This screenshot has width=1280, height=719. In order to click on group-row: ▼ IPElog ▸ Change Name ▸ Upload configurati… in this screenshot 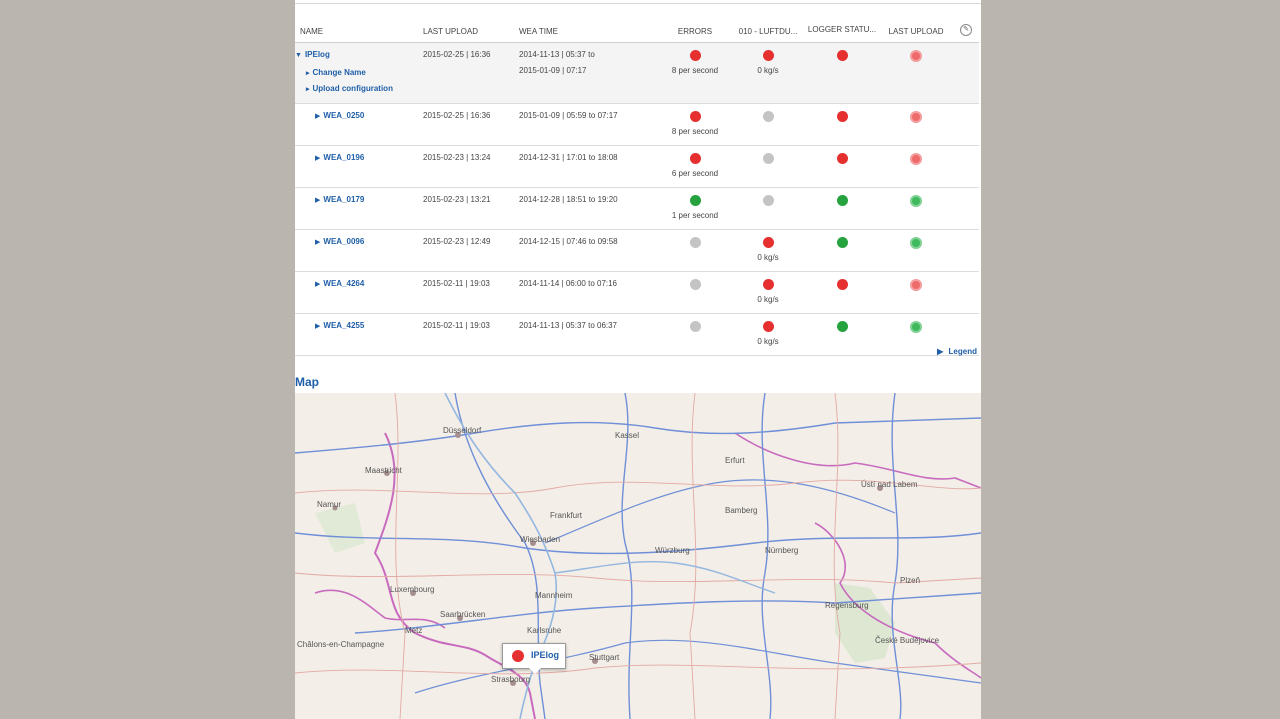, I will do `click(637, 73)`.